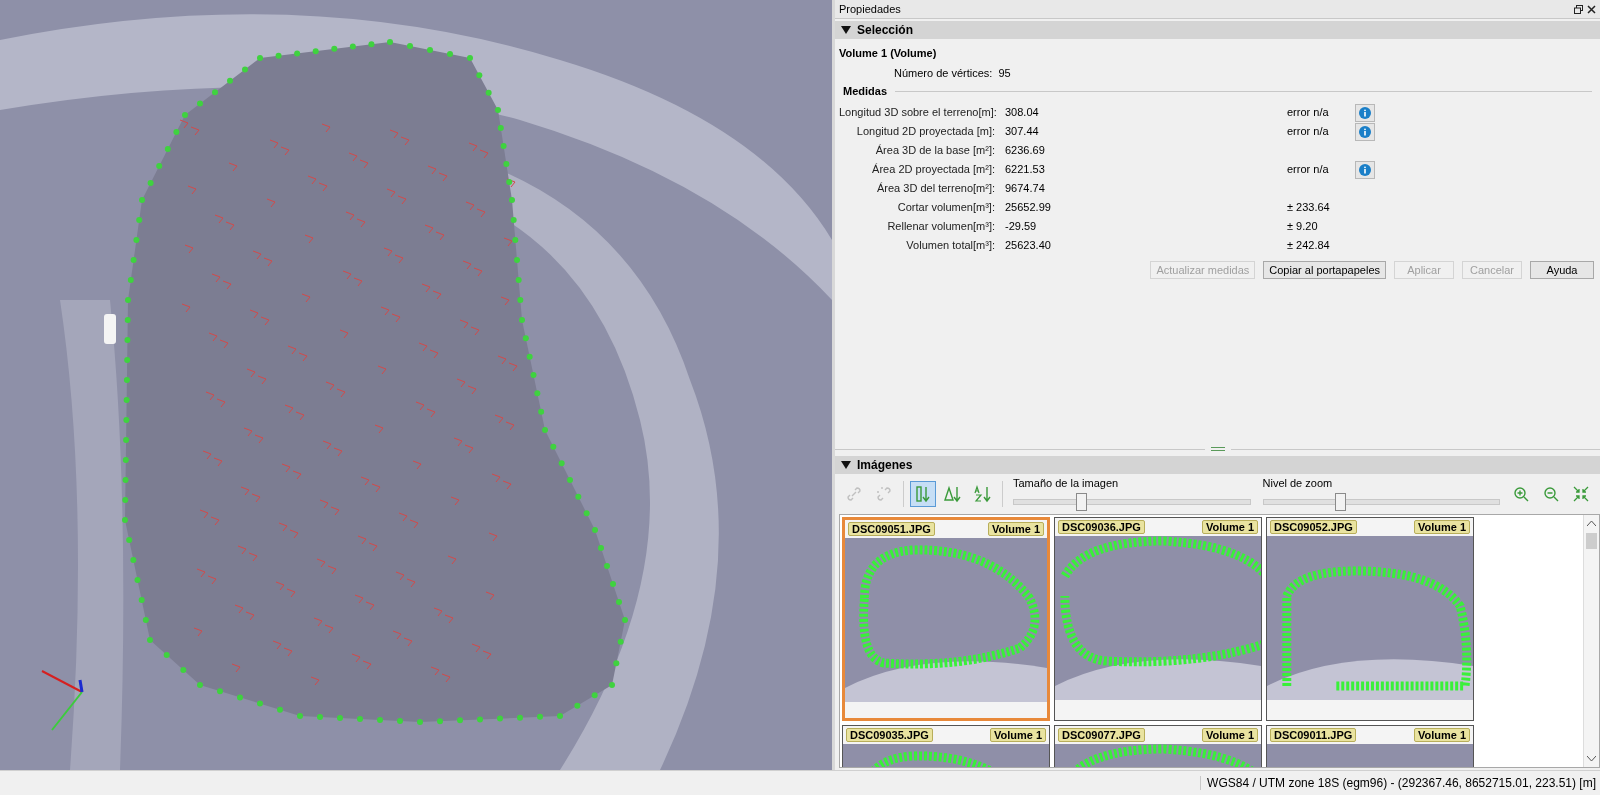  I want to click on image-name: DSC09077.JPG, so click(1101, 735).